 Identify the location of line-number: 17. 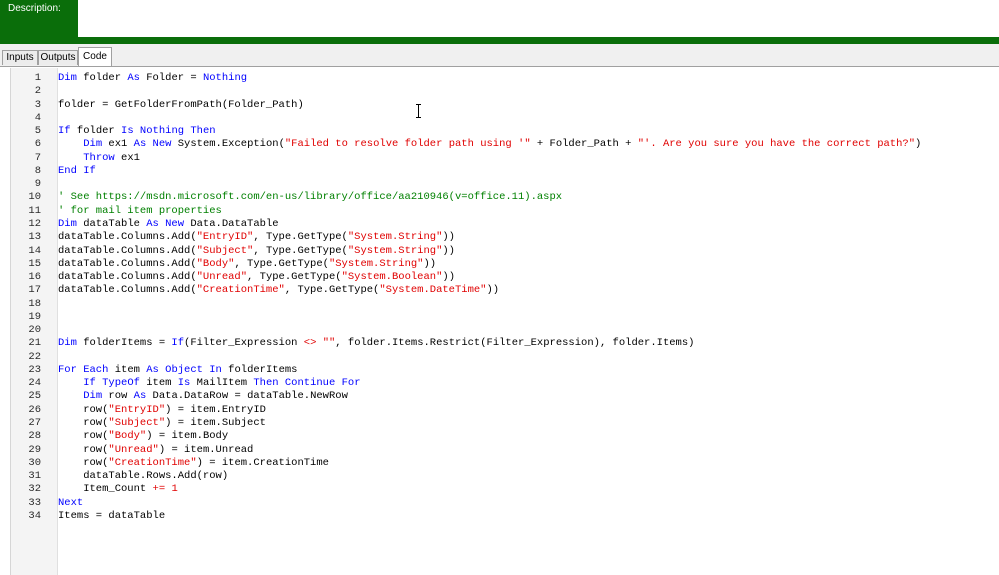
(34, 290).